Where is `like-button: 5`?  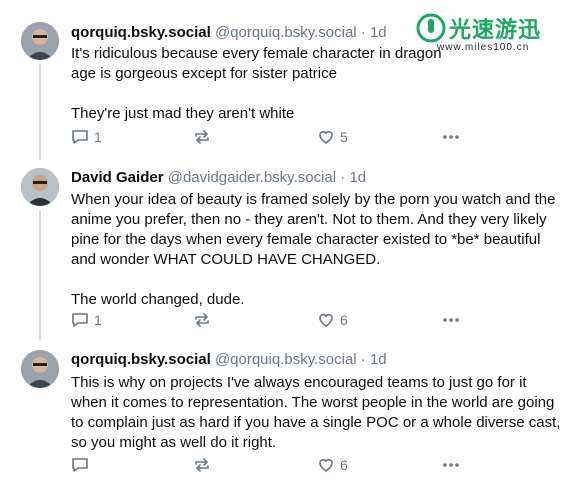
like-button: 5 is located at coordinates (332, 137).